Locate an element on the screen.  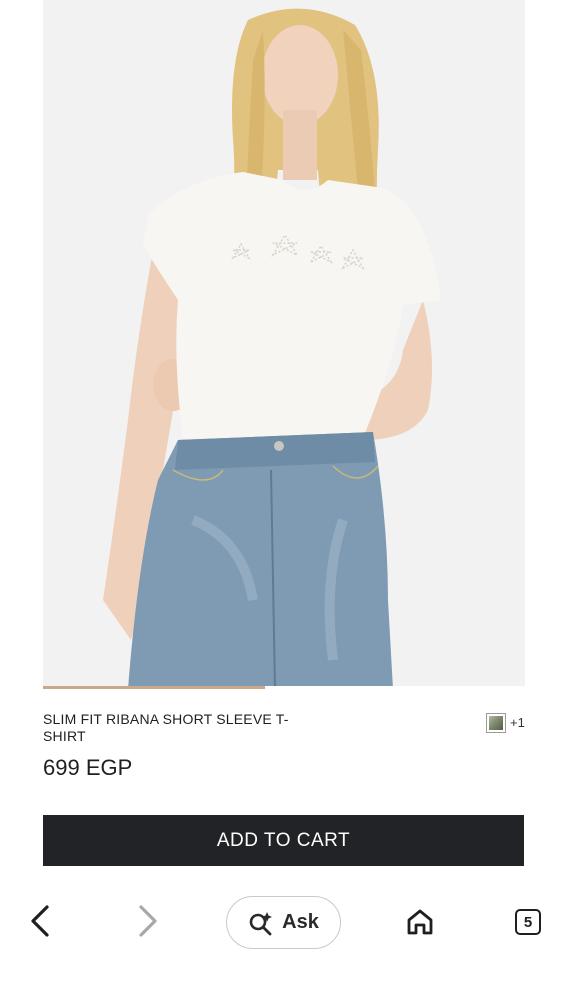
color-swatch is located at coordinates (496, 723).